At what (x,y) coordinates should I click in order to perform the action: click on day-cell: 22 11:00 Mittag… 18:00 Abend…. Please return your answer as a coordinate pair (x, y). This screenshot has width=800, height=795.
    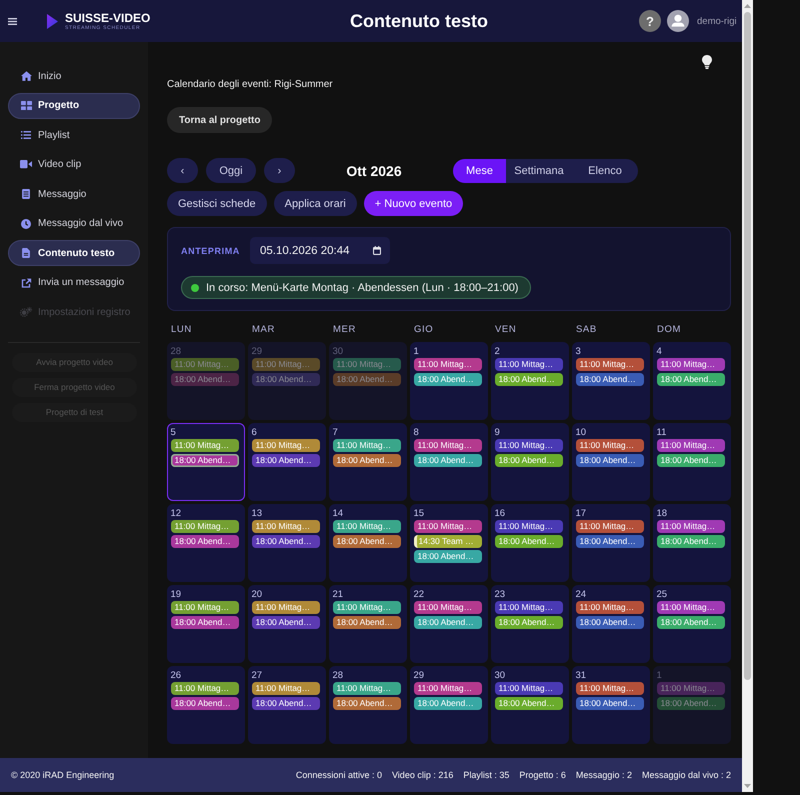
    Looking at the image, I should click on (449, 624).